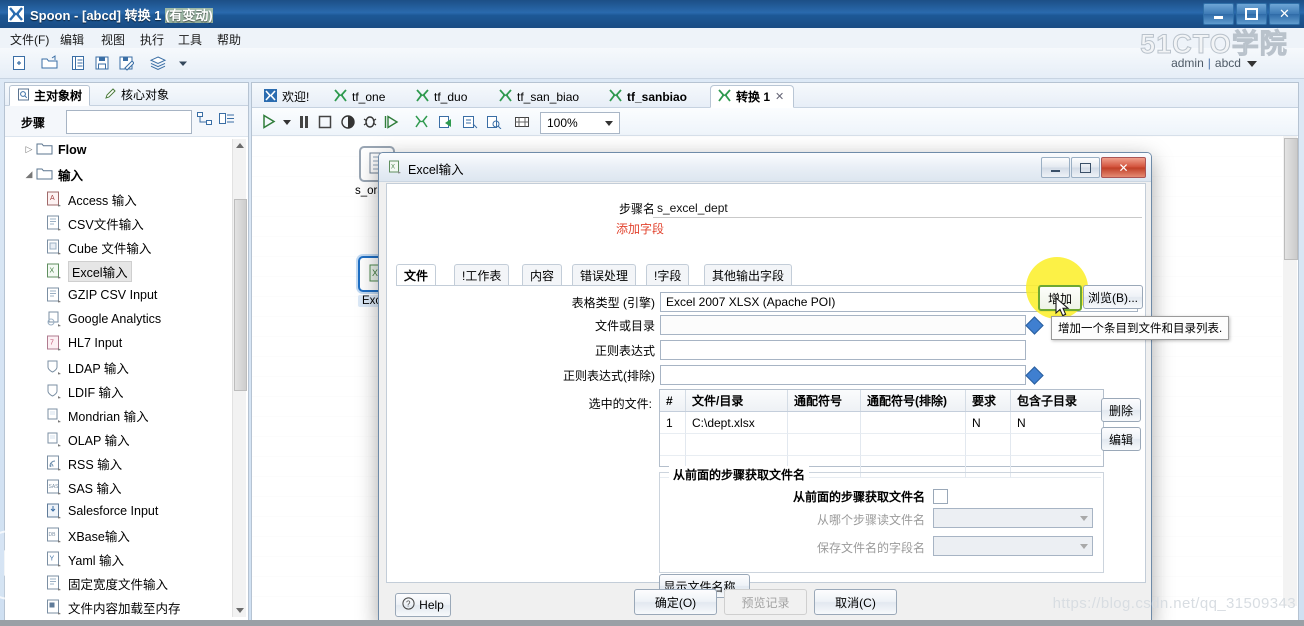 The image size is (1304, 626). I want to click on dialog-maximize-button, so click(1085, 167).